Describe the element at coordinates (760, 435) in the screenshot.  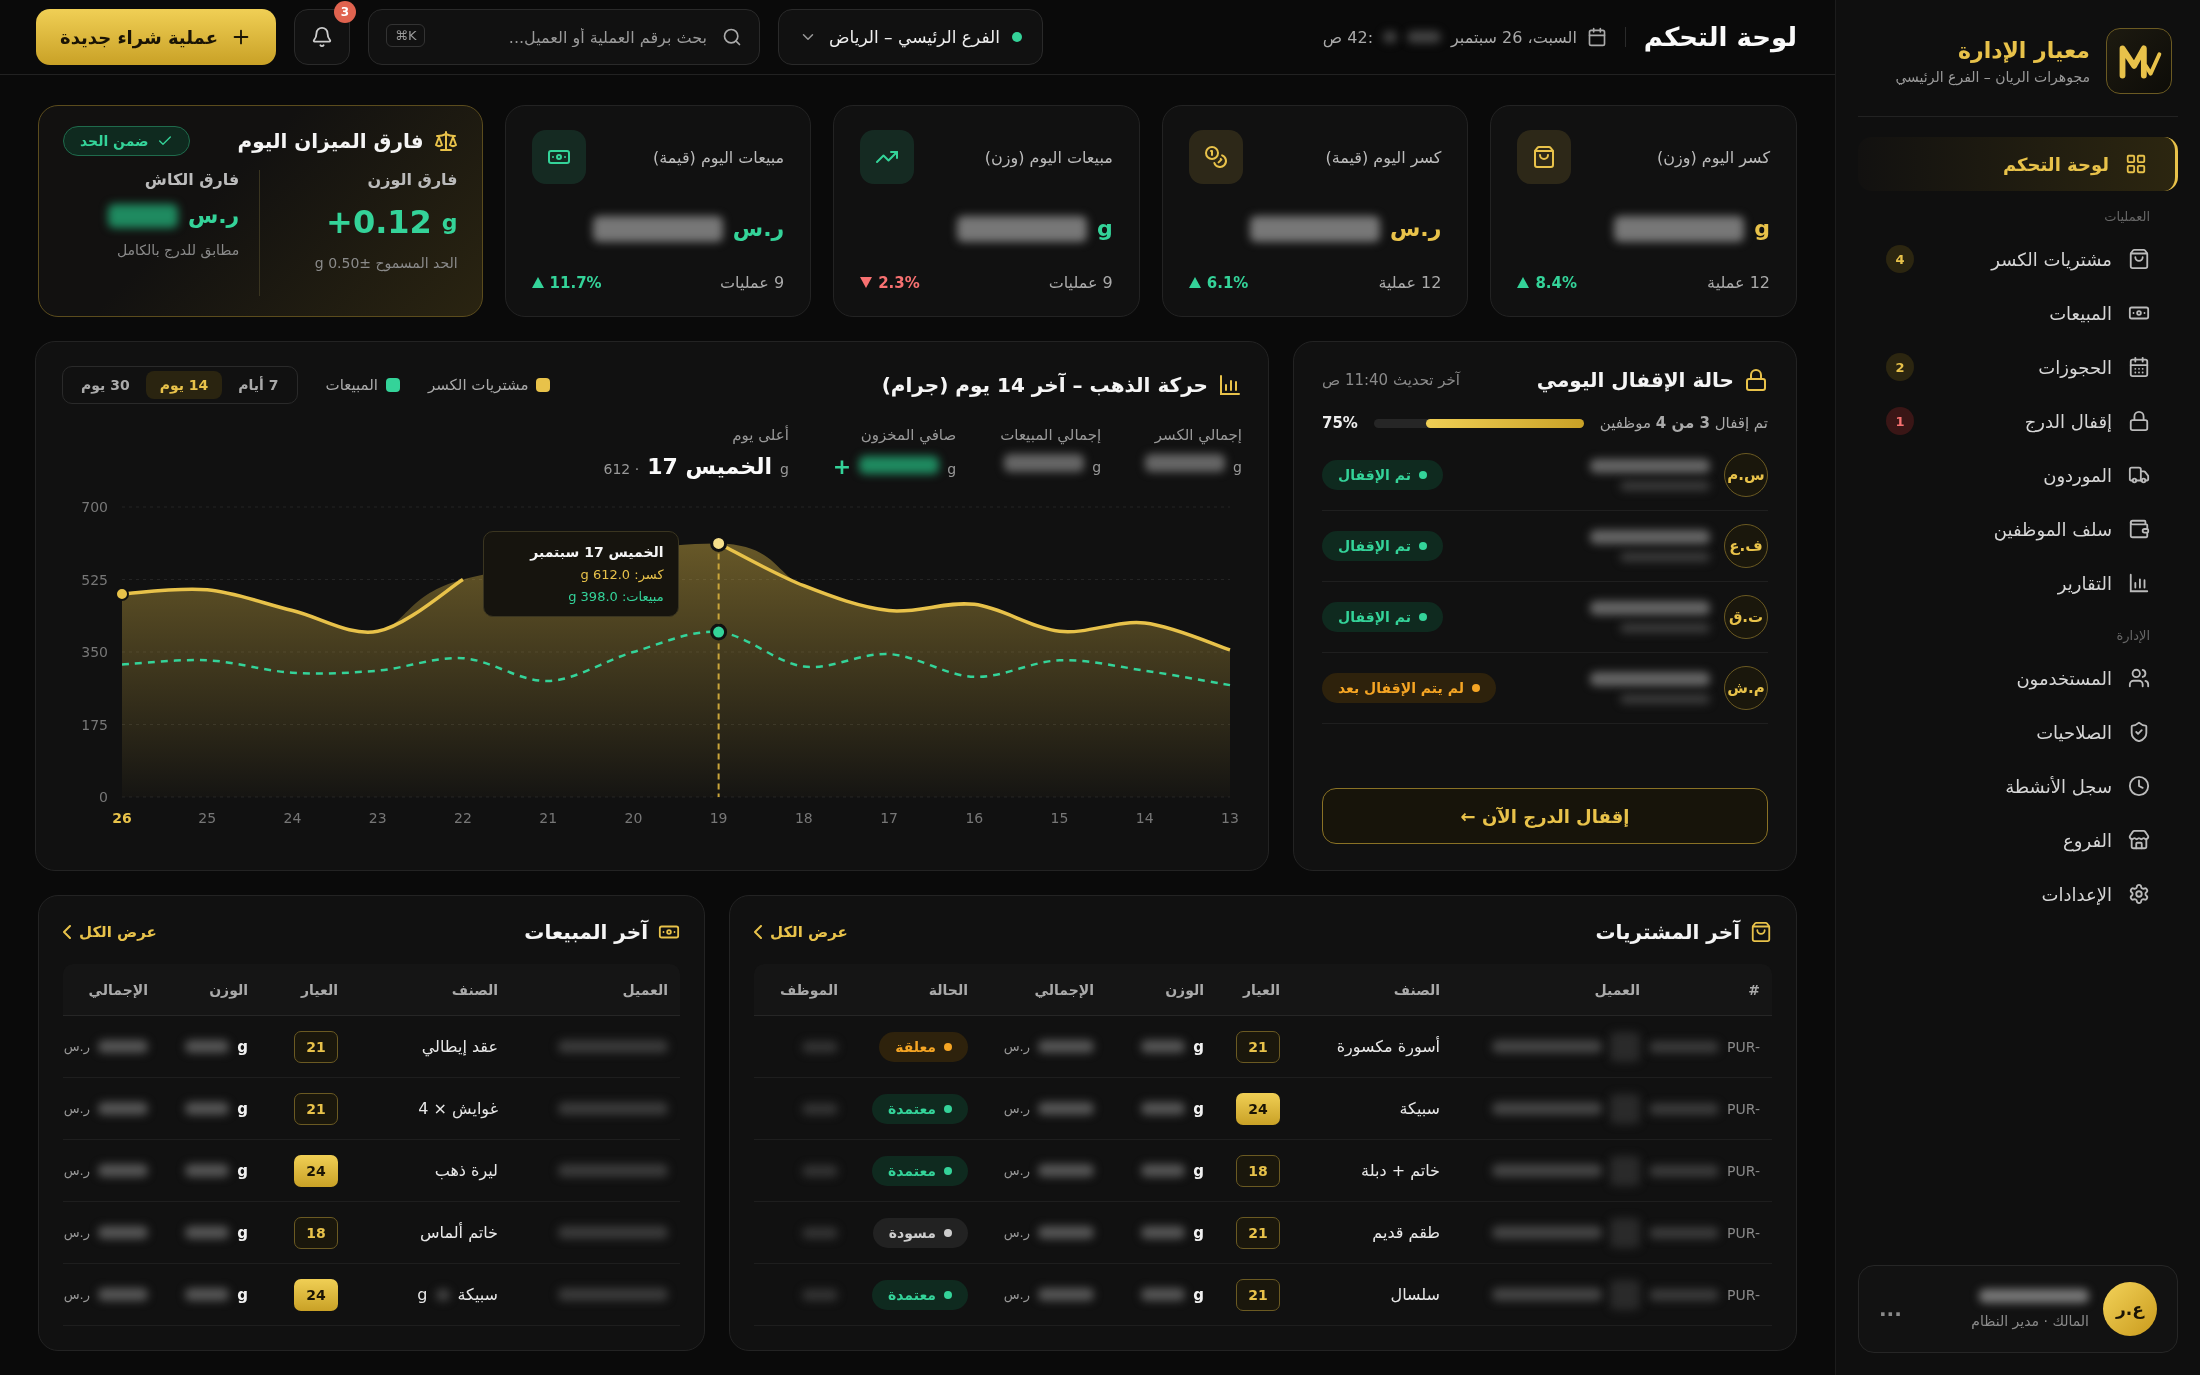
I see `stat-label: أعلى يوم` at that location.